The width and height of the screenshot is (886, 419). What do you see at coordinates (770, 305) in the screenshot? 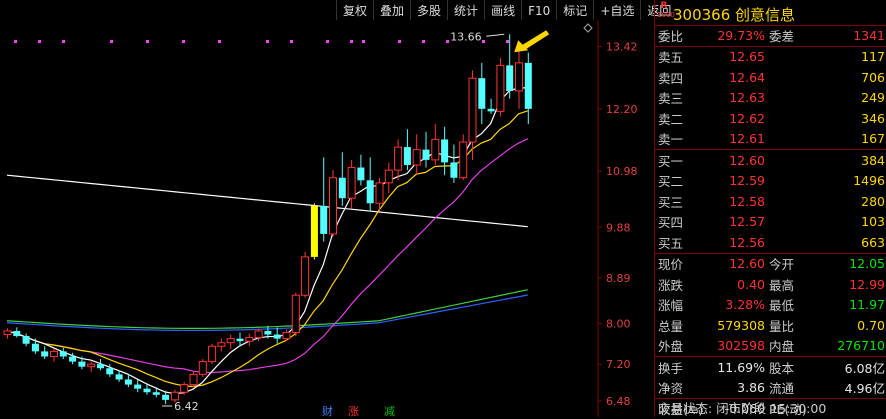
I see `stat-row: 涨幅 3.28% 最低 11.97` at bounding box center [770, 305].